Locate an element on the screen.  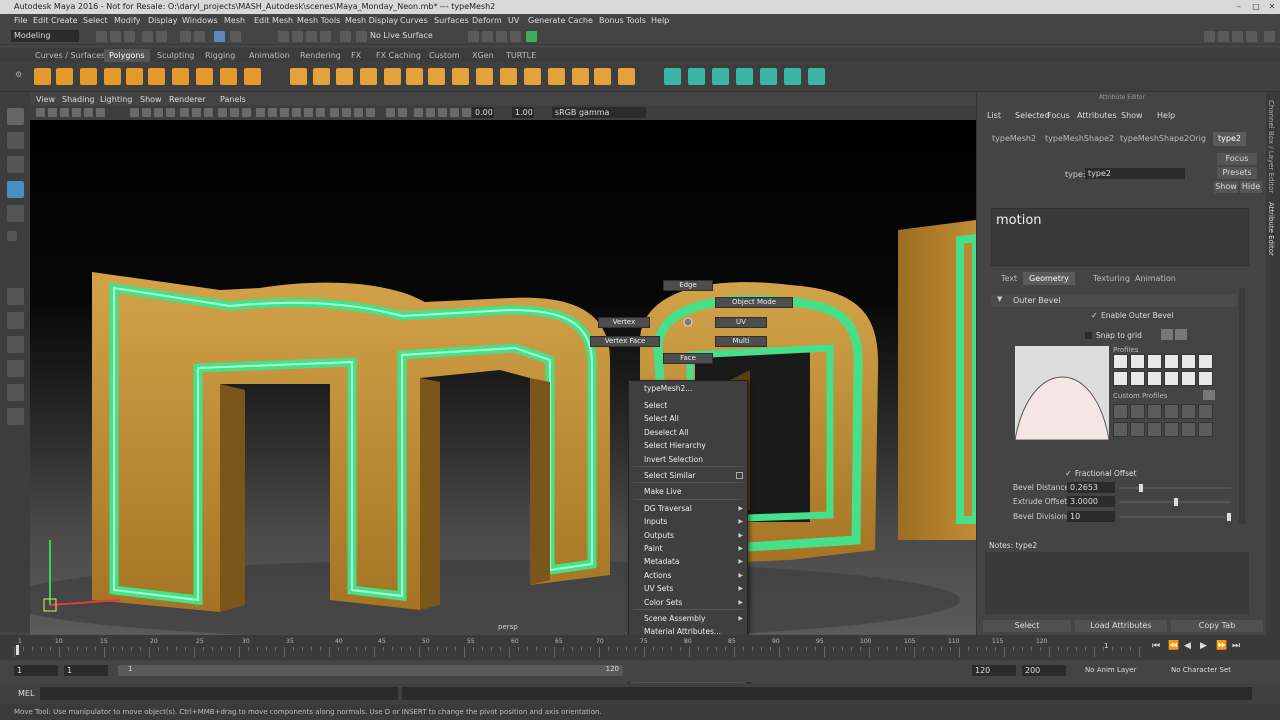
menu-select: Select is located at coordinates (95, 20).